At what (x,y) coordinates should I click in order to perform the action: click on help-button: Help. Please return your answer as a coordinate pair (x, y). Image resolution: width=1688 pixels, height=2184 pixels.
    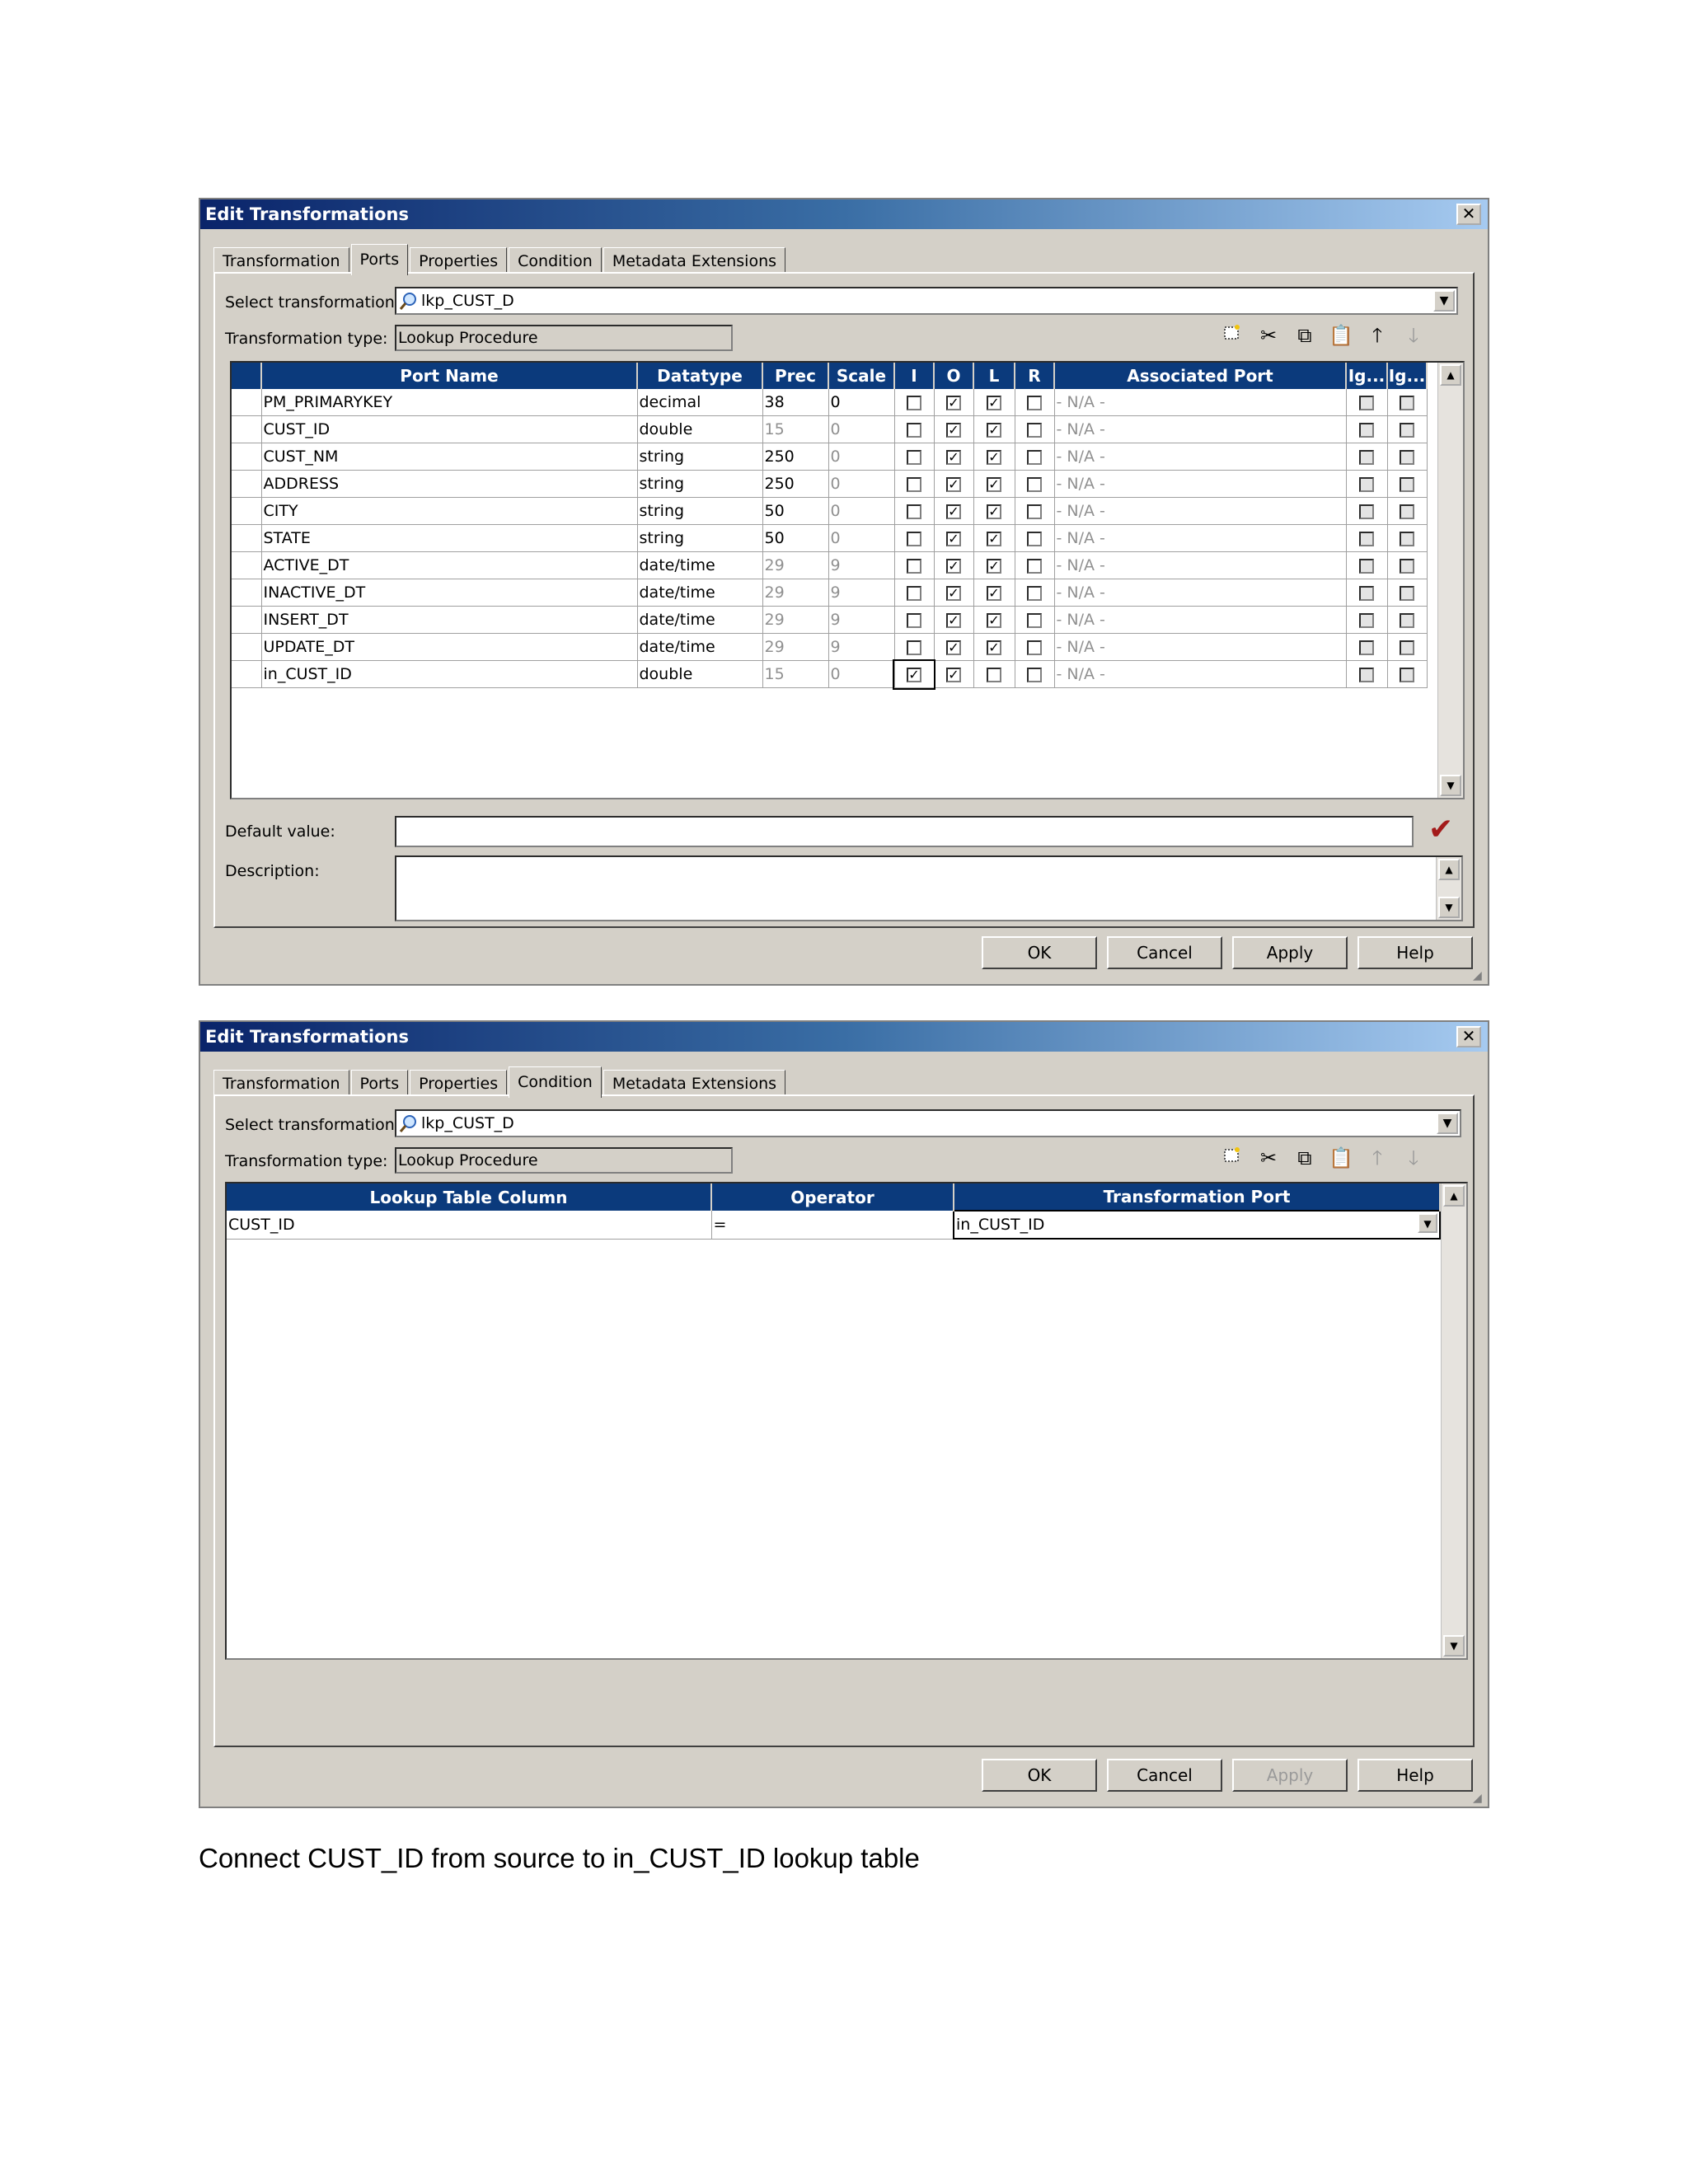
    Looking at the image, I should click on (1415, 1775).